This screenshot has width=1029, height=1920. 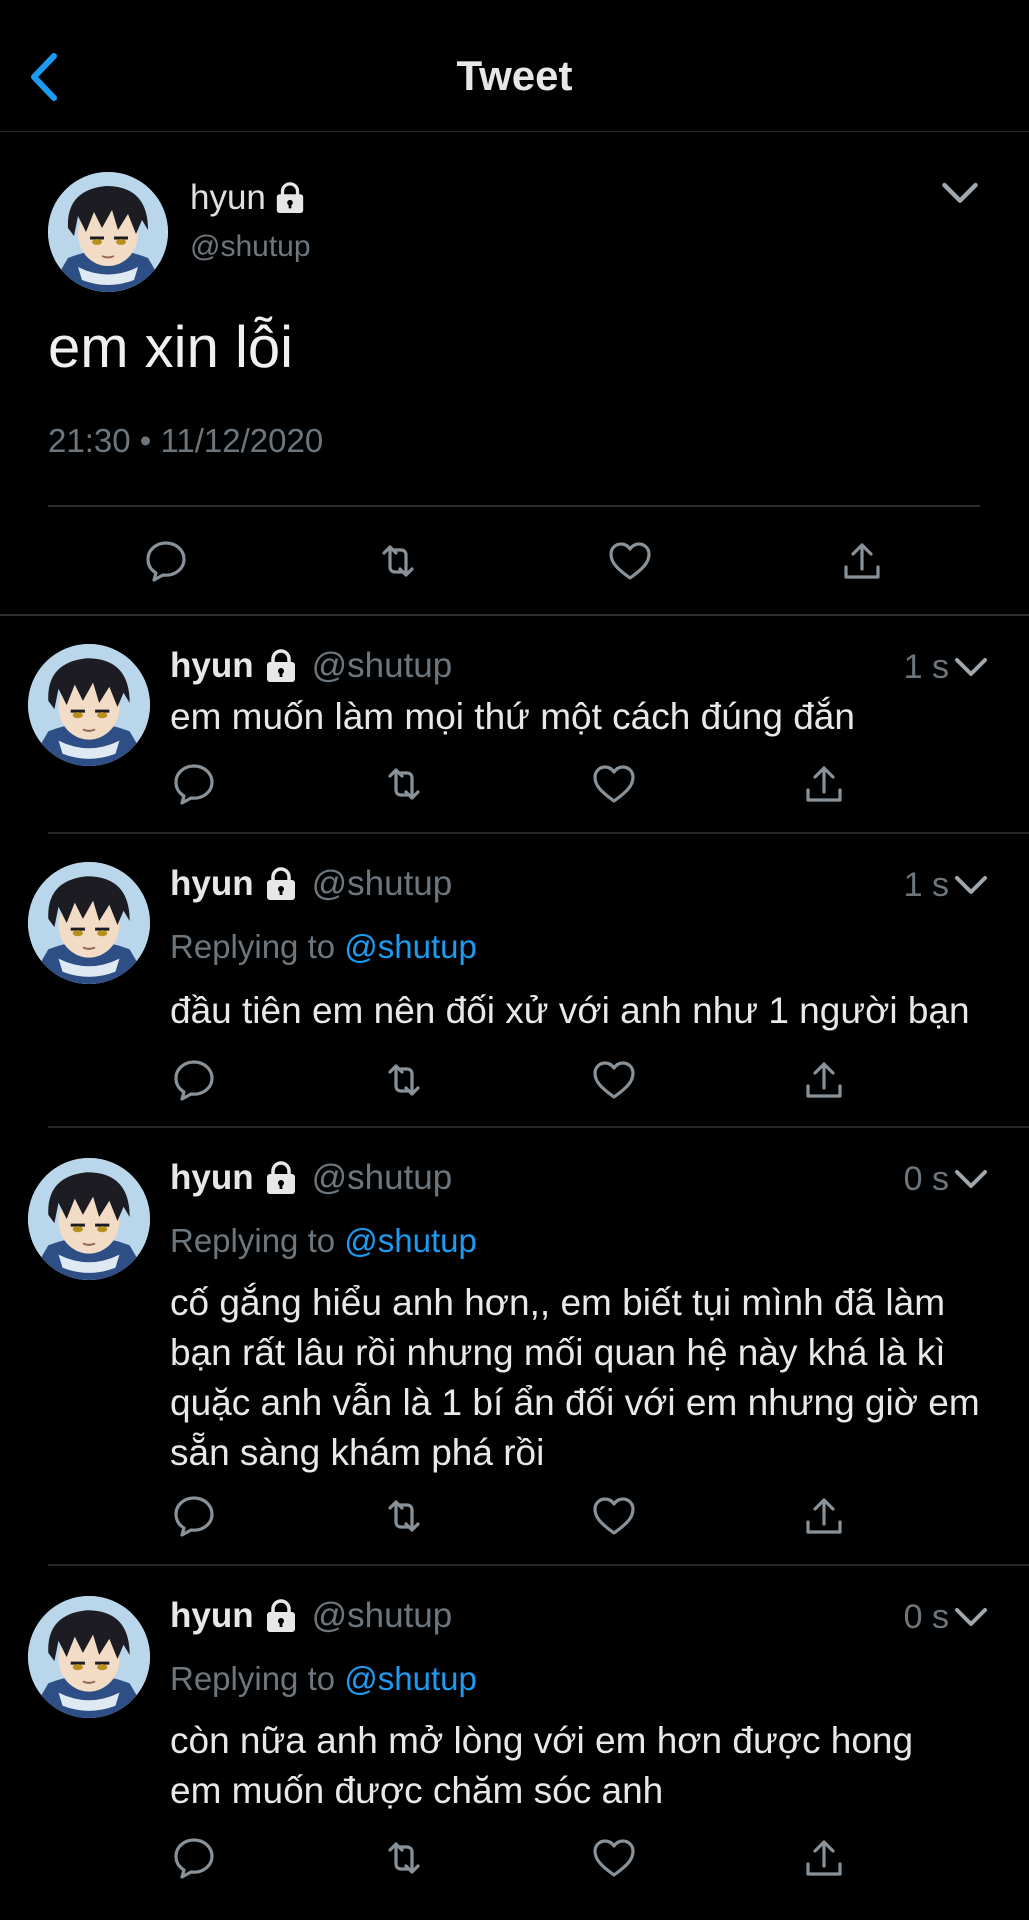 What do you see at coordinates (514, 75) in the screenshot?
I see `page-title: Tweet` at bounding box center [514, 75].